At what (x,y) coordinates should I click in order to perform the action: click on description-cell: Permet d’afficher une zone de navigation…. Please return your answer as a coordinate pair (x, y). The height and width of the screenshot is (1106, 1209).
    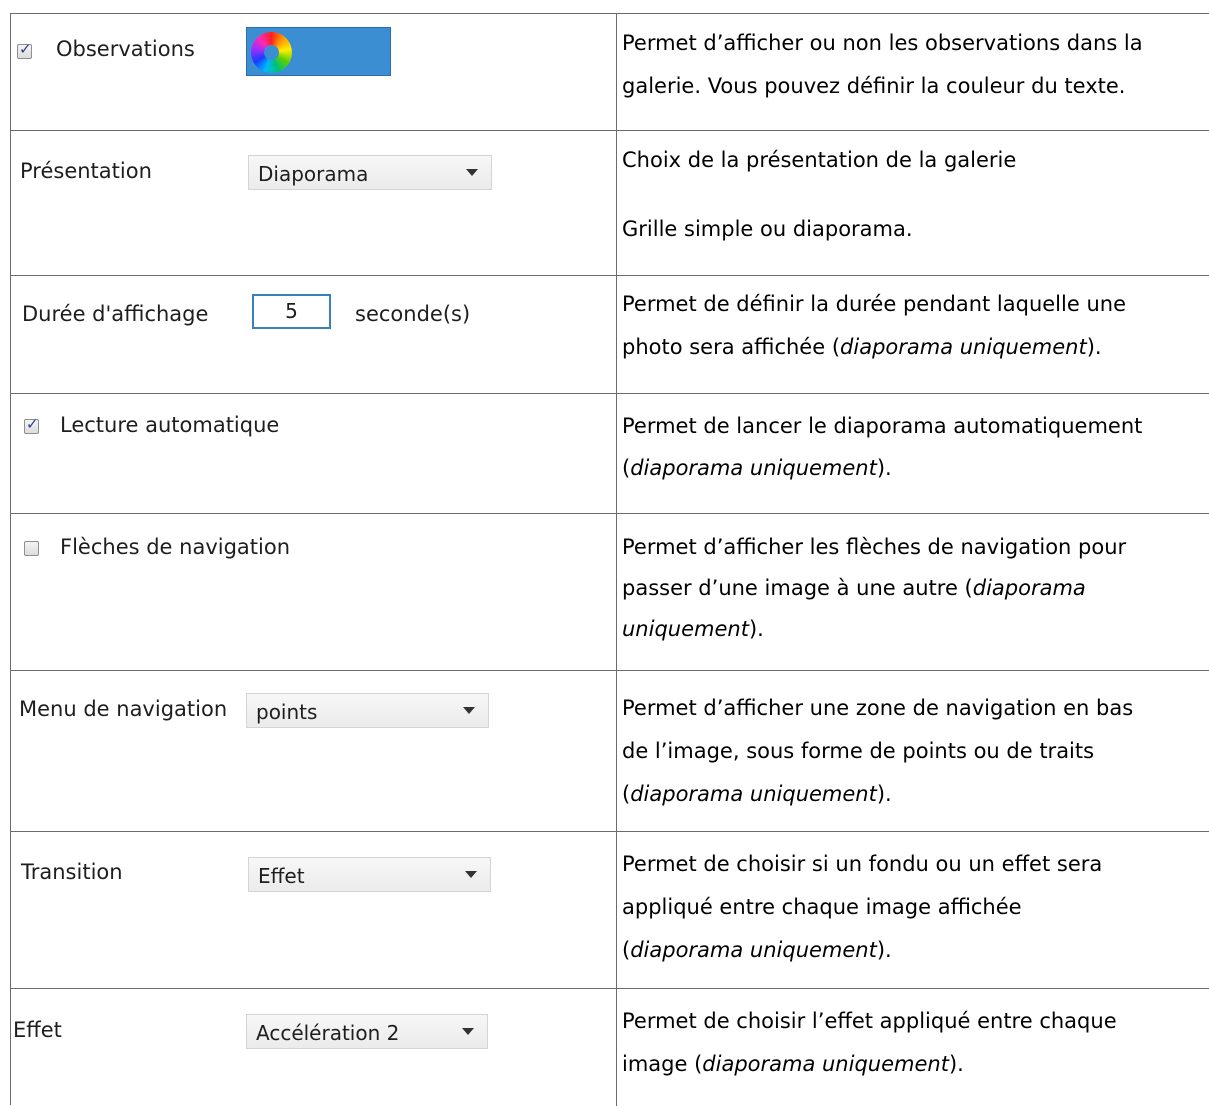
    Looking at the image, I should click on (915, 751).